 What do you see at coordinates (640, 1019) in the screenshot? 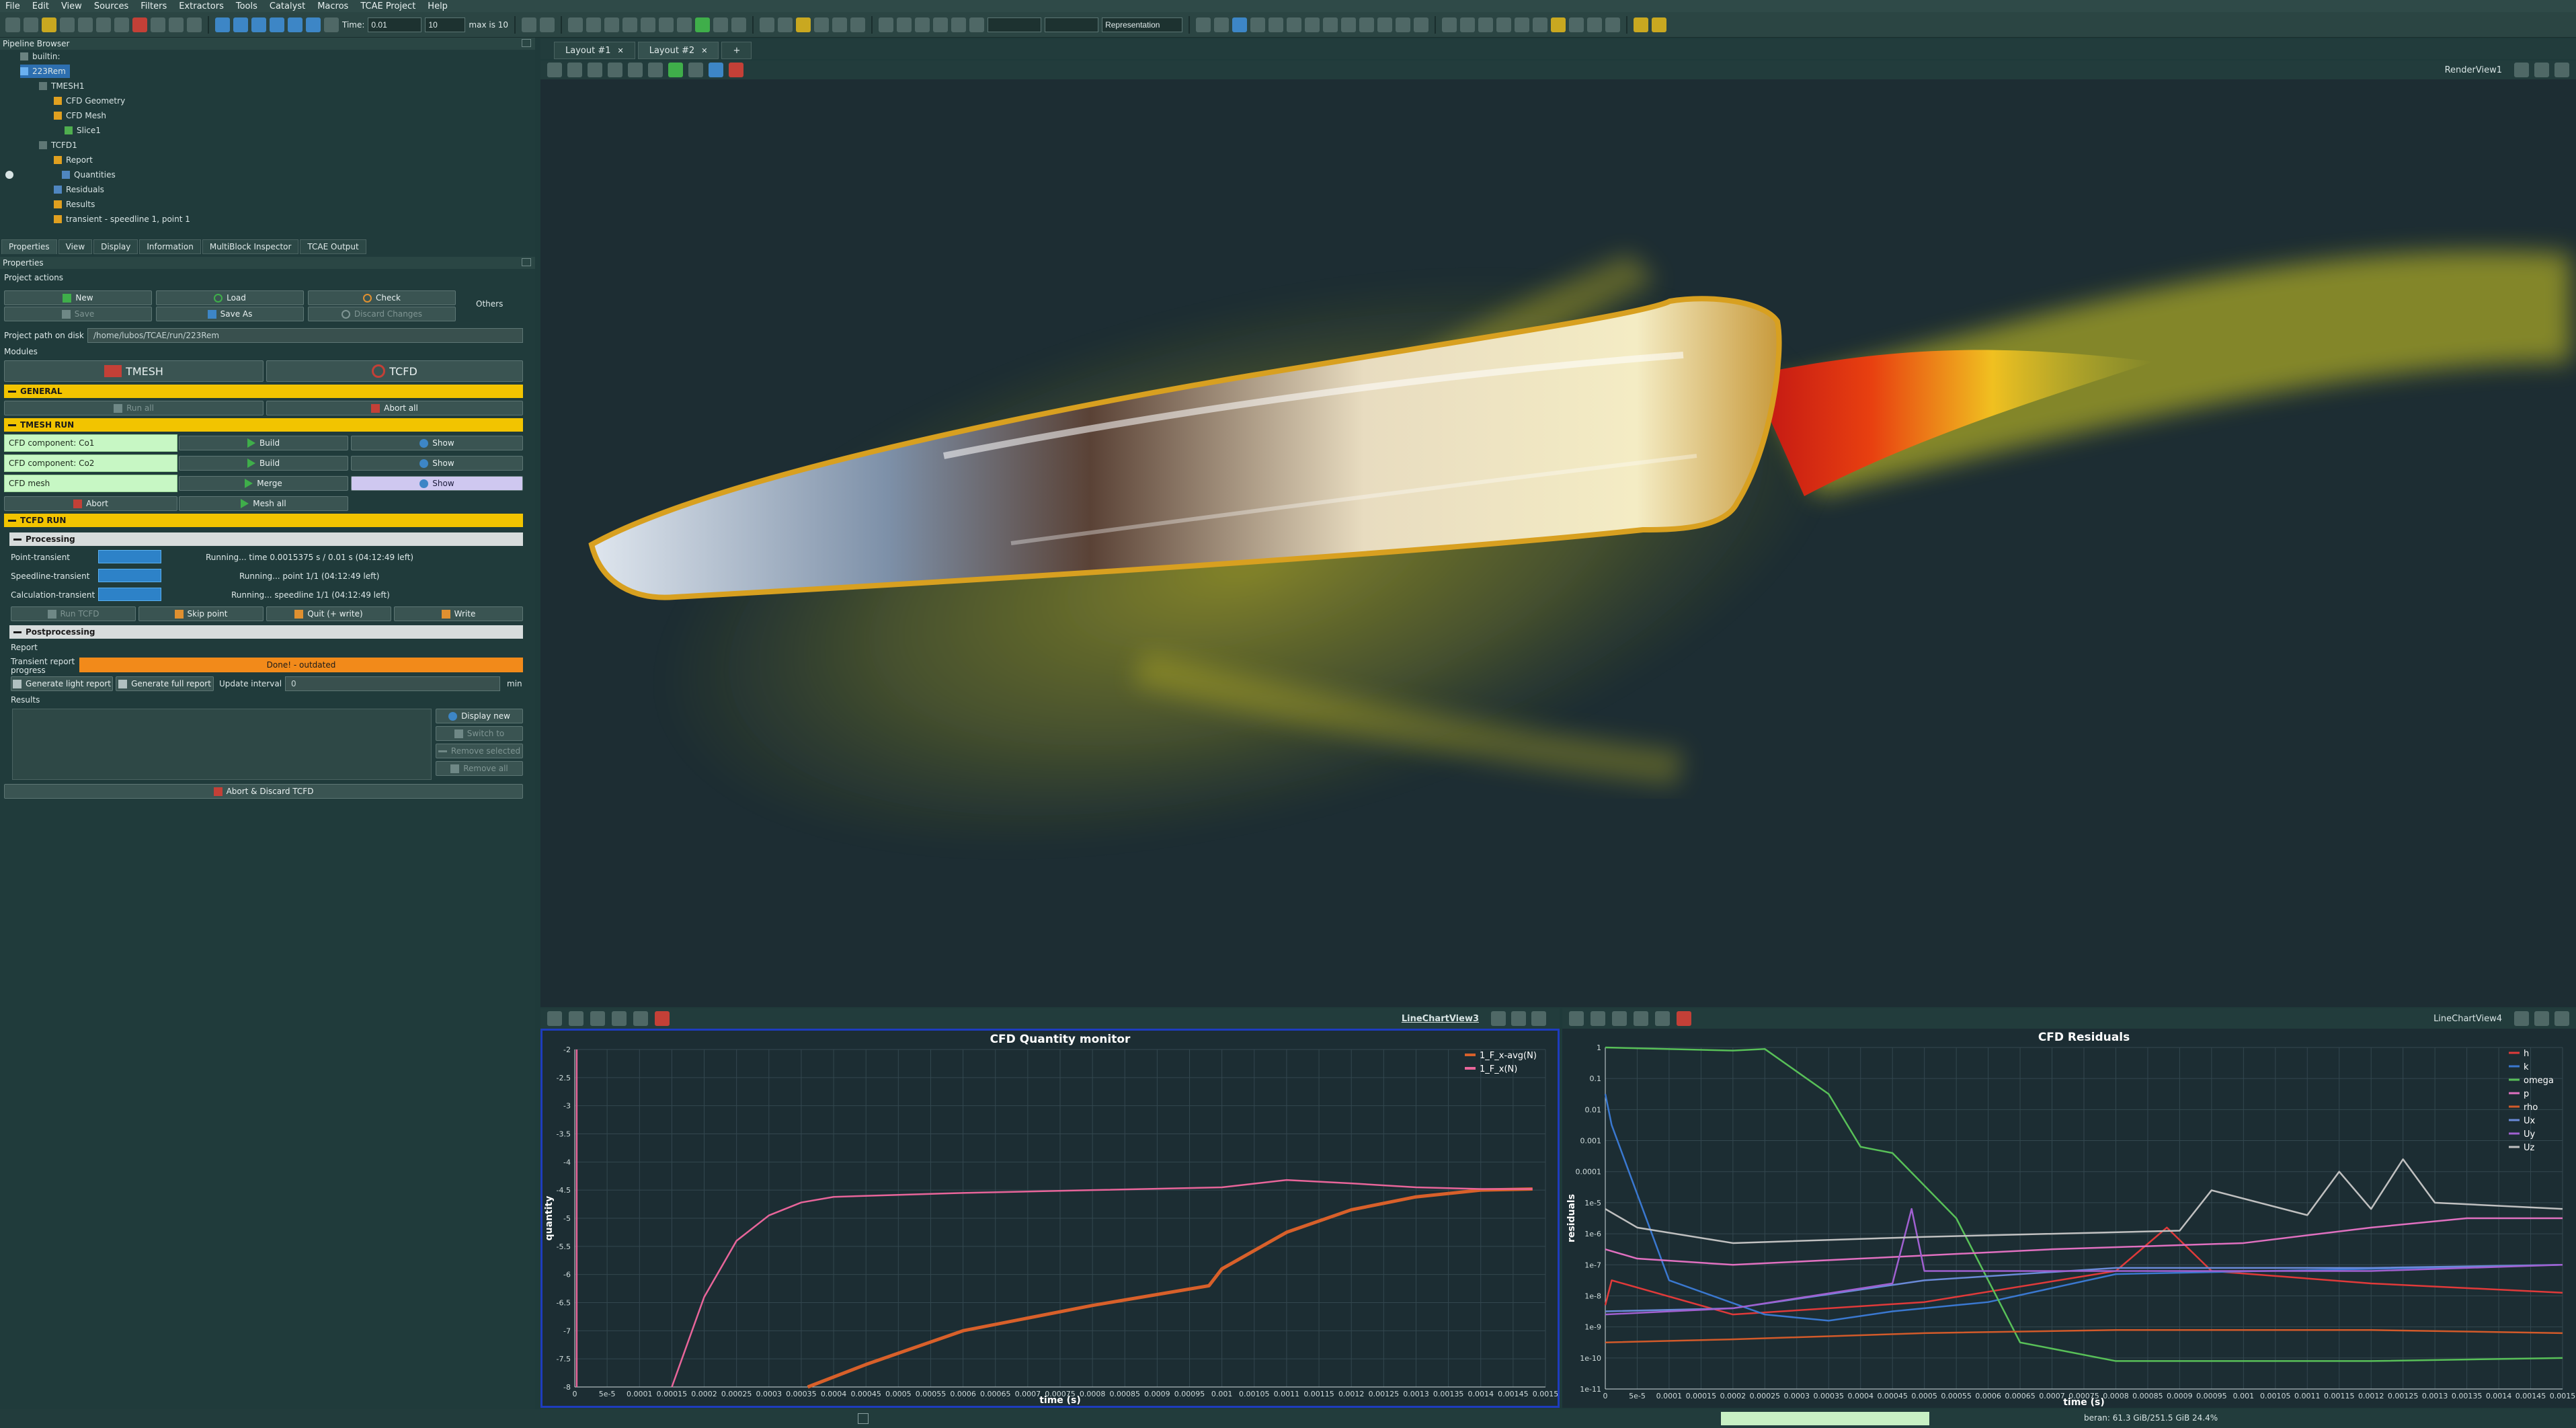
I see `chart-options-icon` at bounding box center [640, 1019].